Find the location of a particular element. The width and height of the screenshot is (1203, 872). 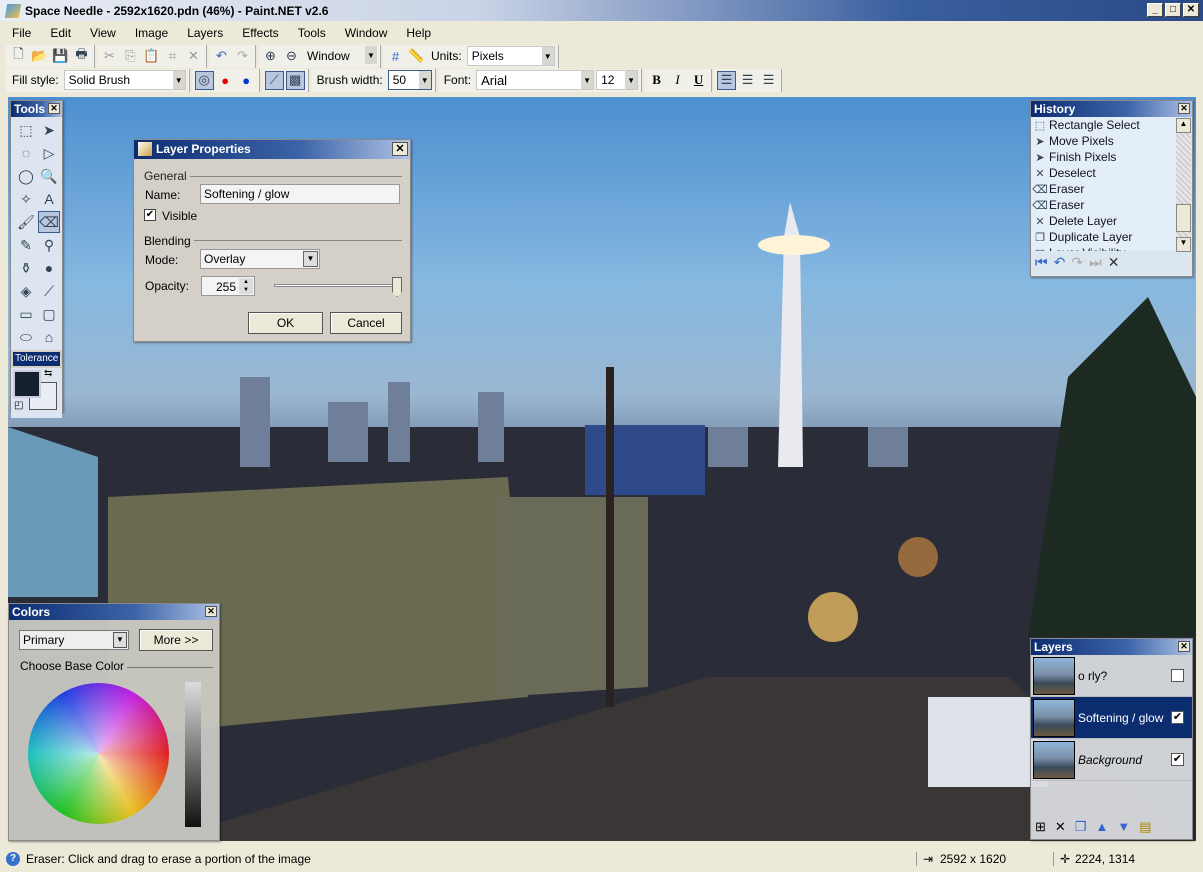

zoom-out-icon: ⊖ is located at coordinates (291, 56).